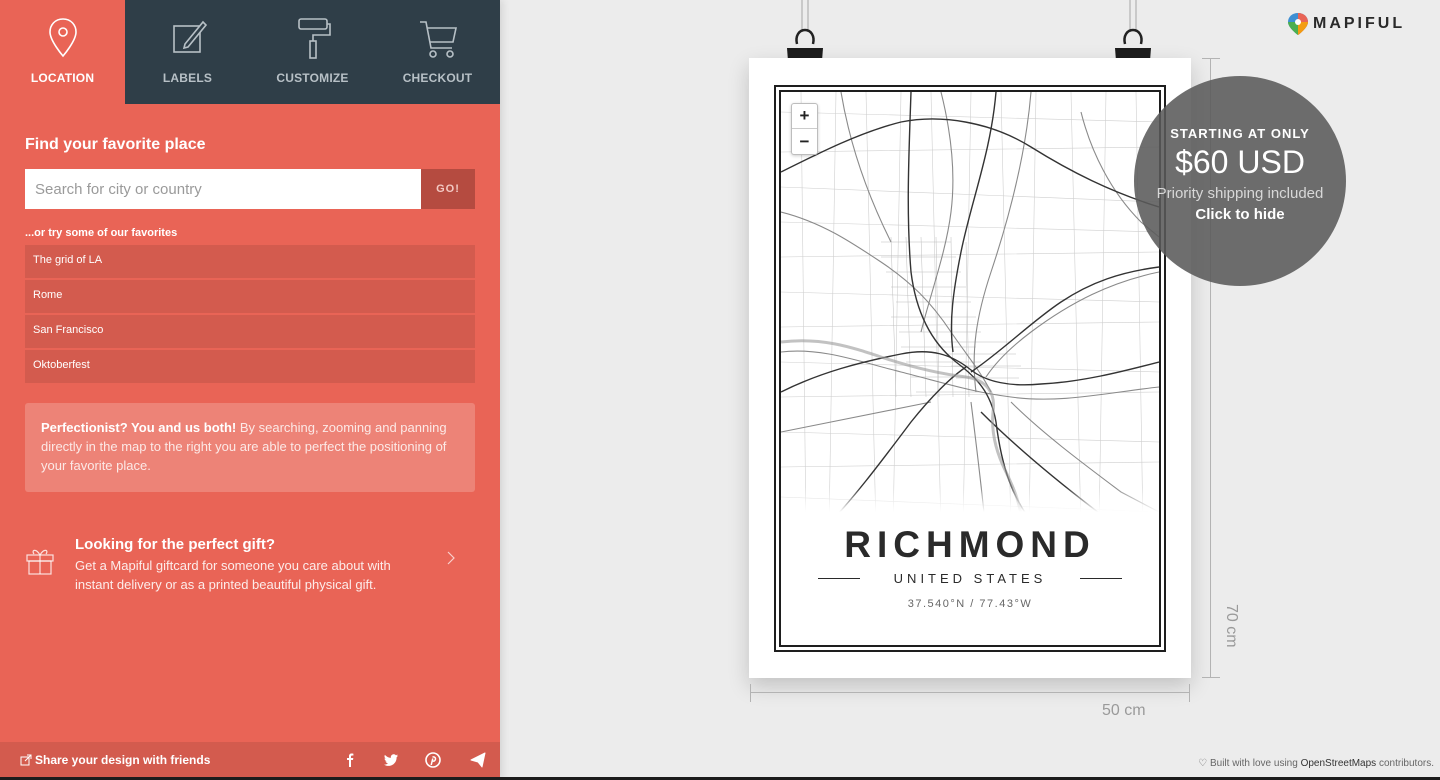 This screenshot has height=780, width=1440. Describe the element at coordinates (250, 366) in the screenshot. I see `favorite-item: Oktoberfest` at that location.